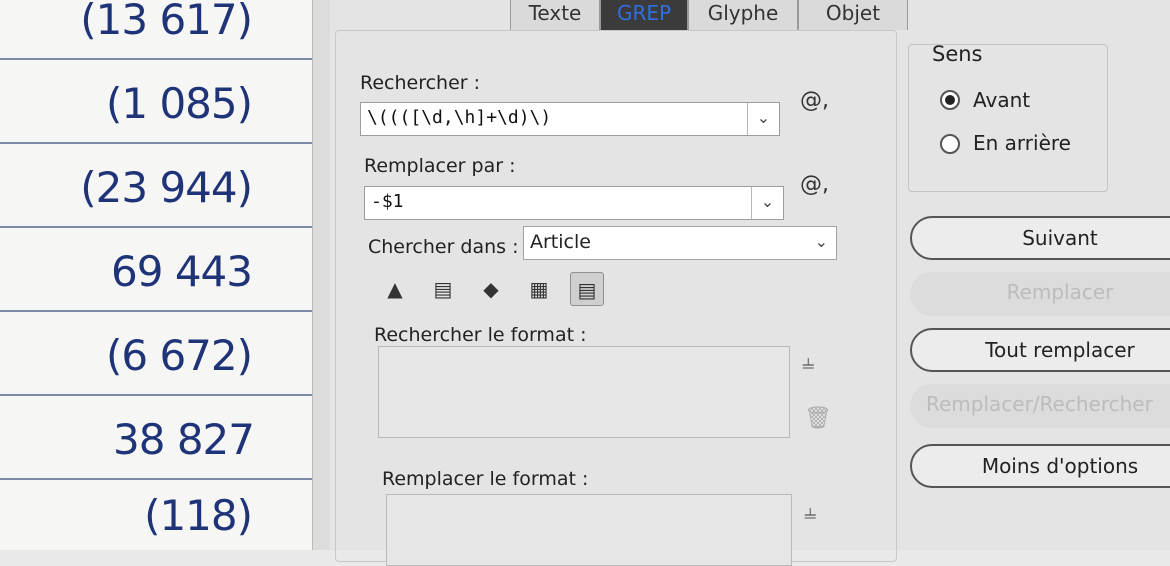  I want to click on cell-value: (118), so click(198, 515).